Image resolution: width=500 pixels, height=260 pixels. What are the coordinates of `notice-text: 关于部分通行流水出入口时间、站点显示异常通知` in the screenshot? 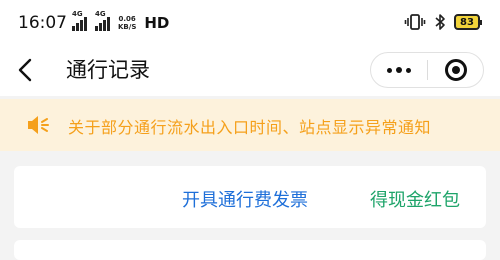 It's located at (249, 126).